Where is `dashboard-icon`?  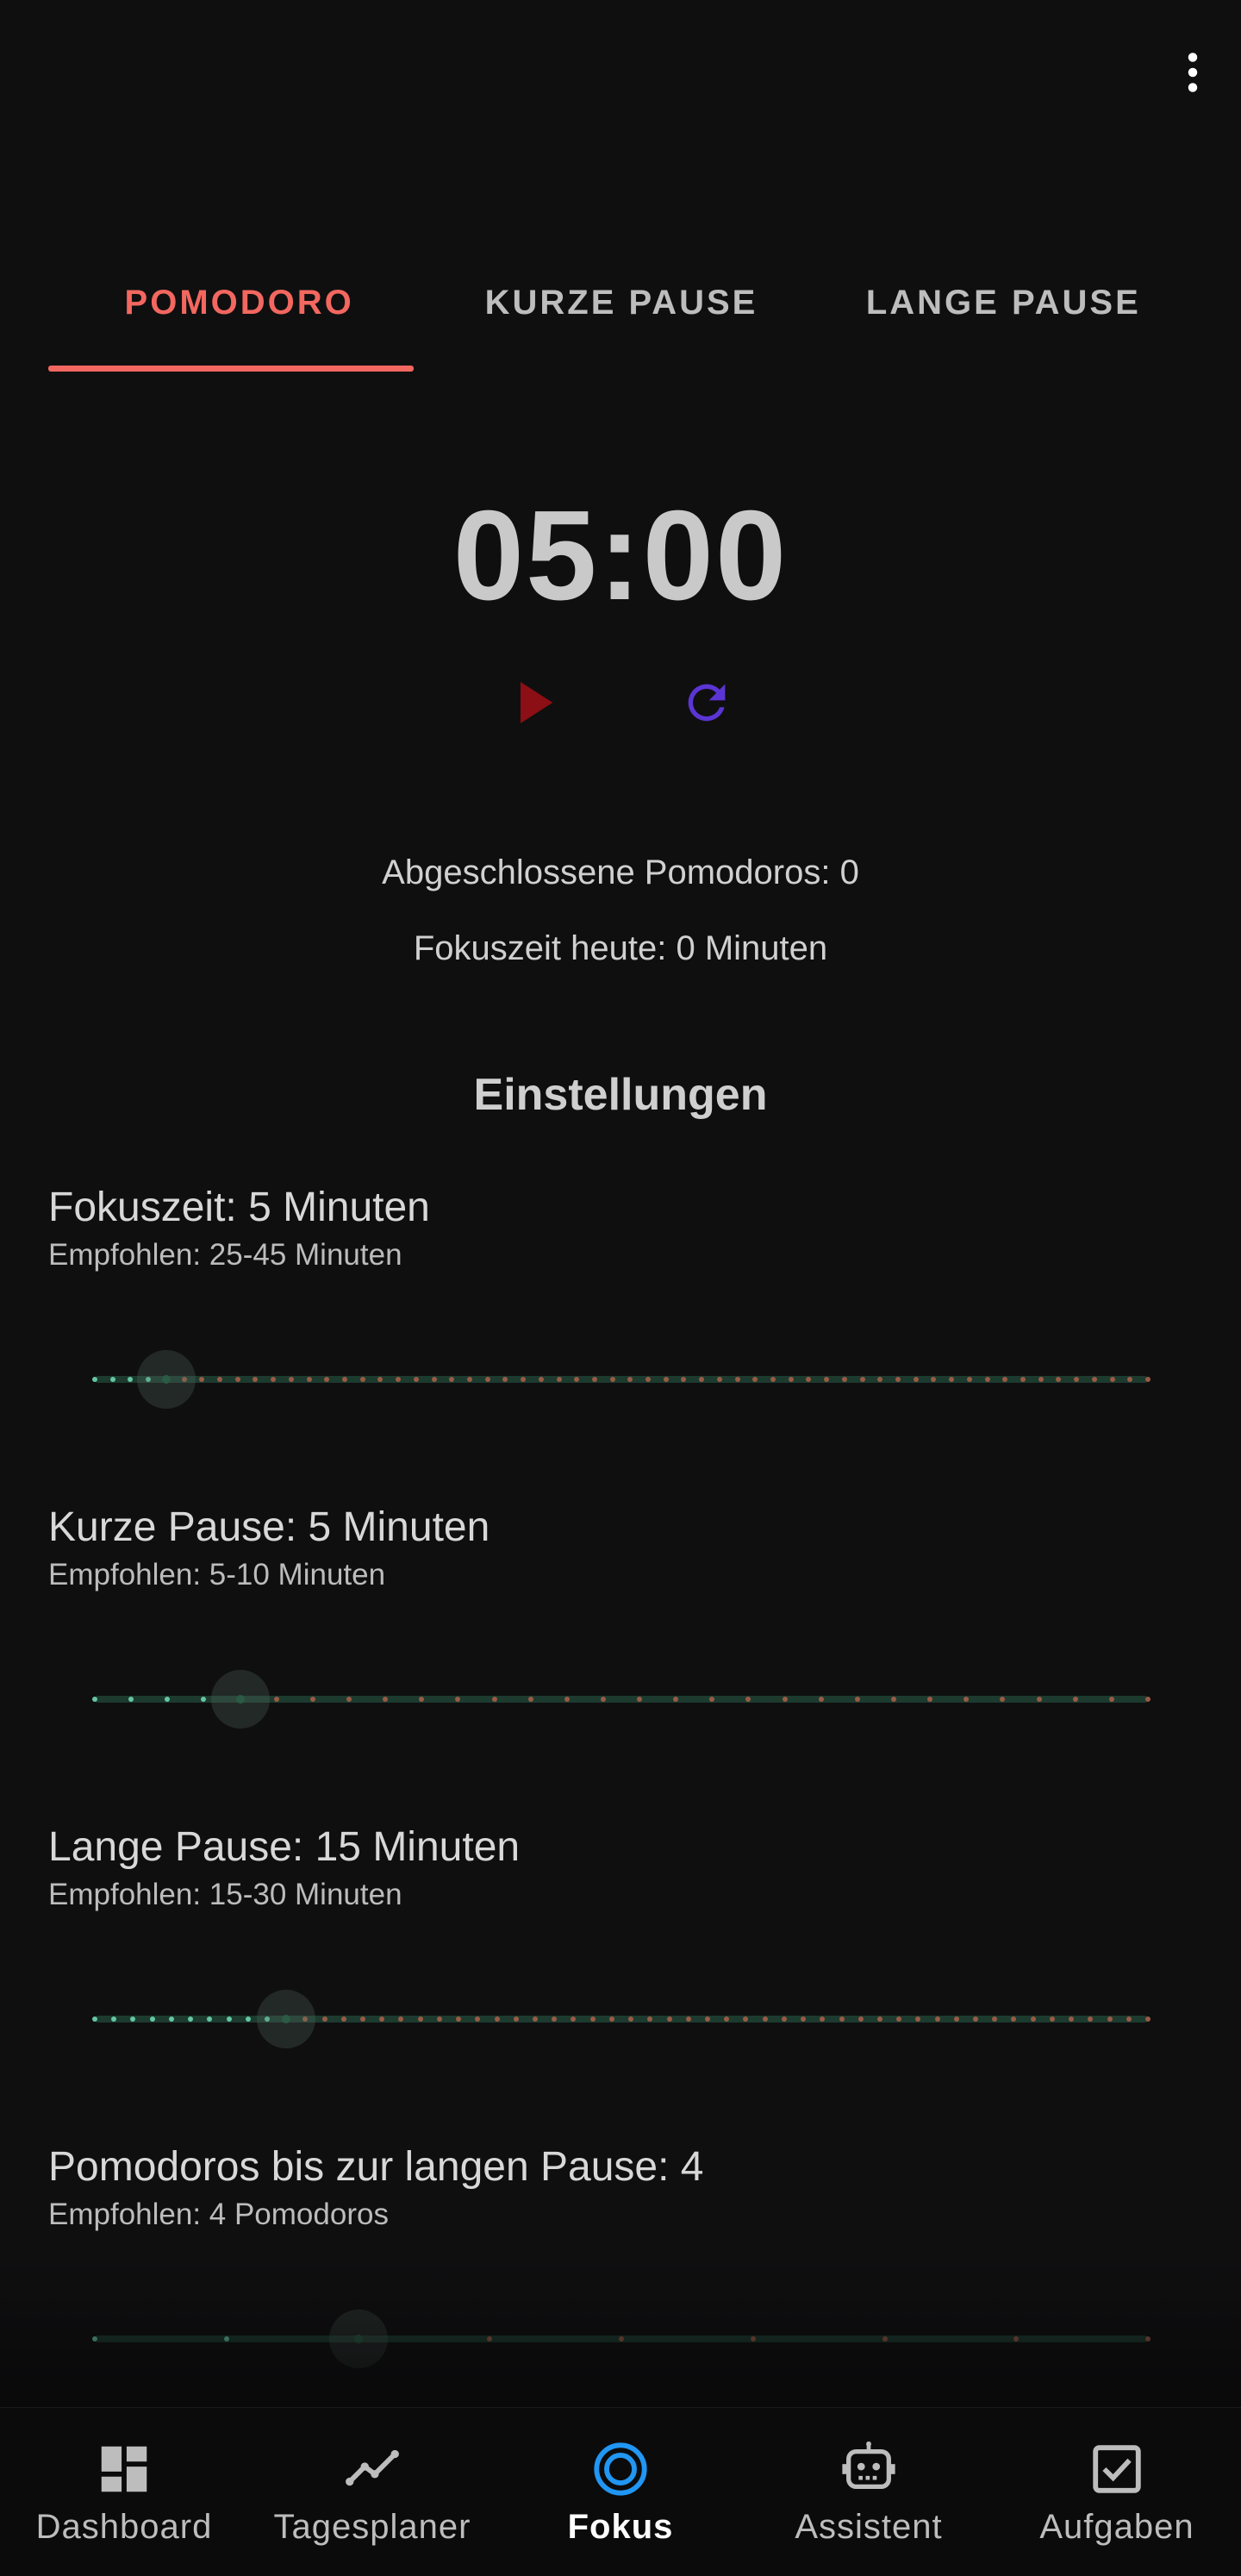
dashboard-icon is located at coordinates (124, 2469).